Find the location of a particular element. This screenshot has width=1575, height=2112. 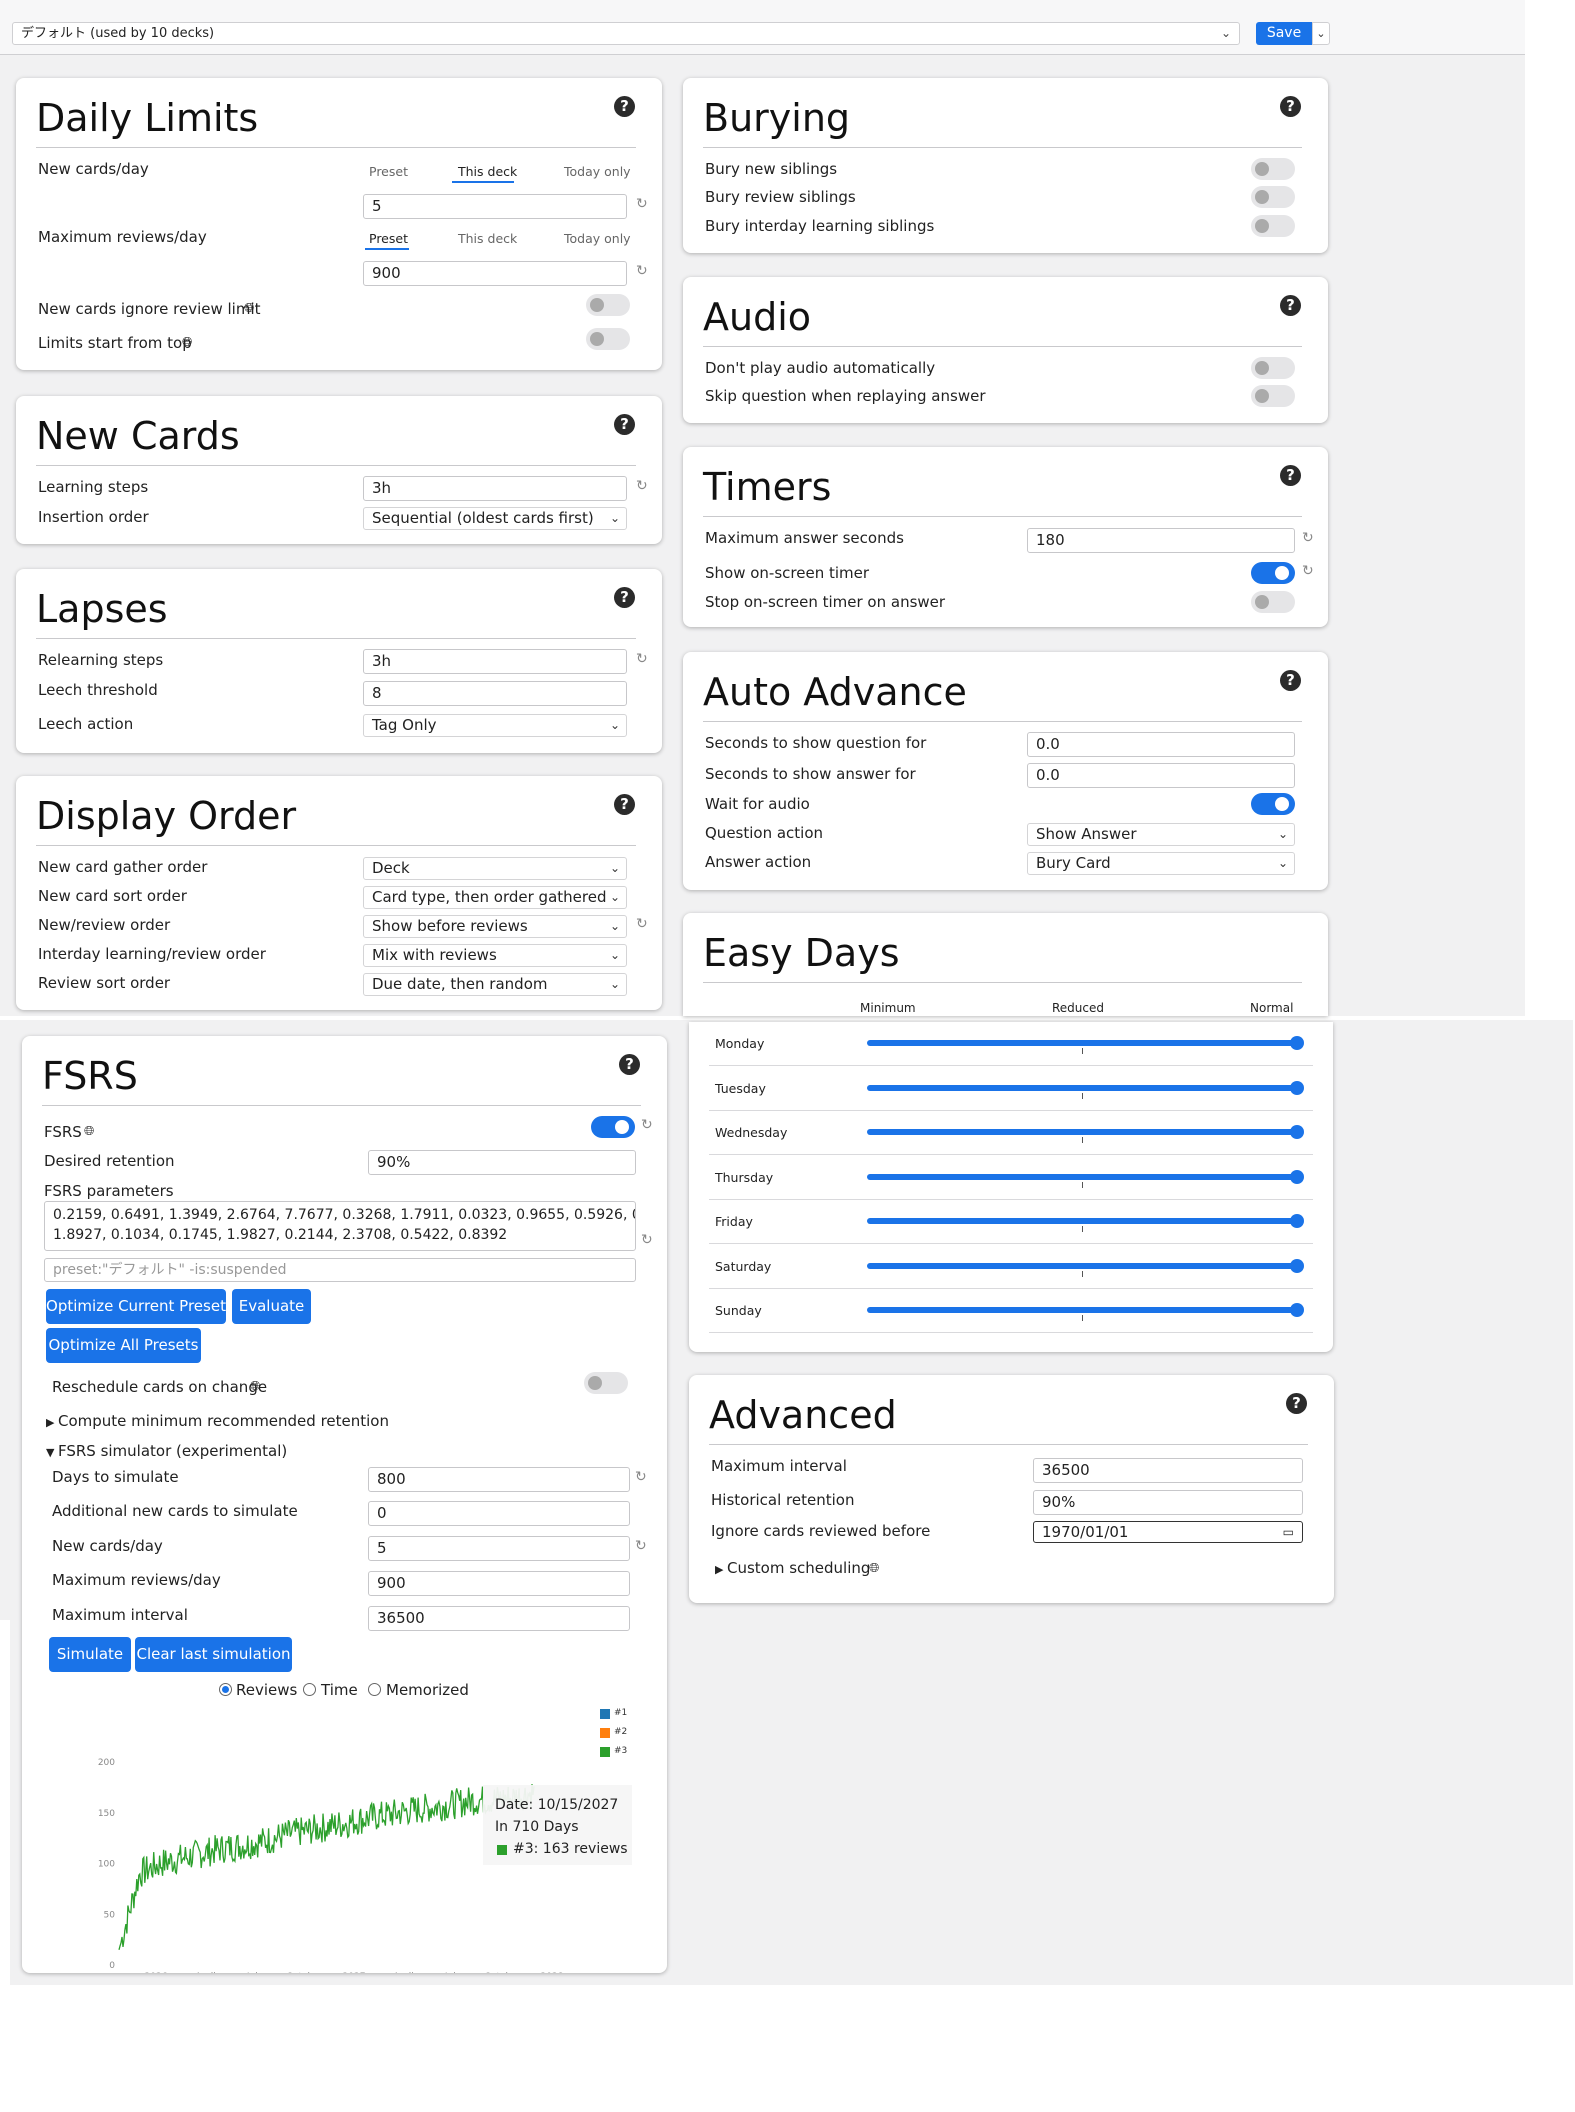

optimize-all-button: Optimize All Presets is located at coordinates (123, 1345).